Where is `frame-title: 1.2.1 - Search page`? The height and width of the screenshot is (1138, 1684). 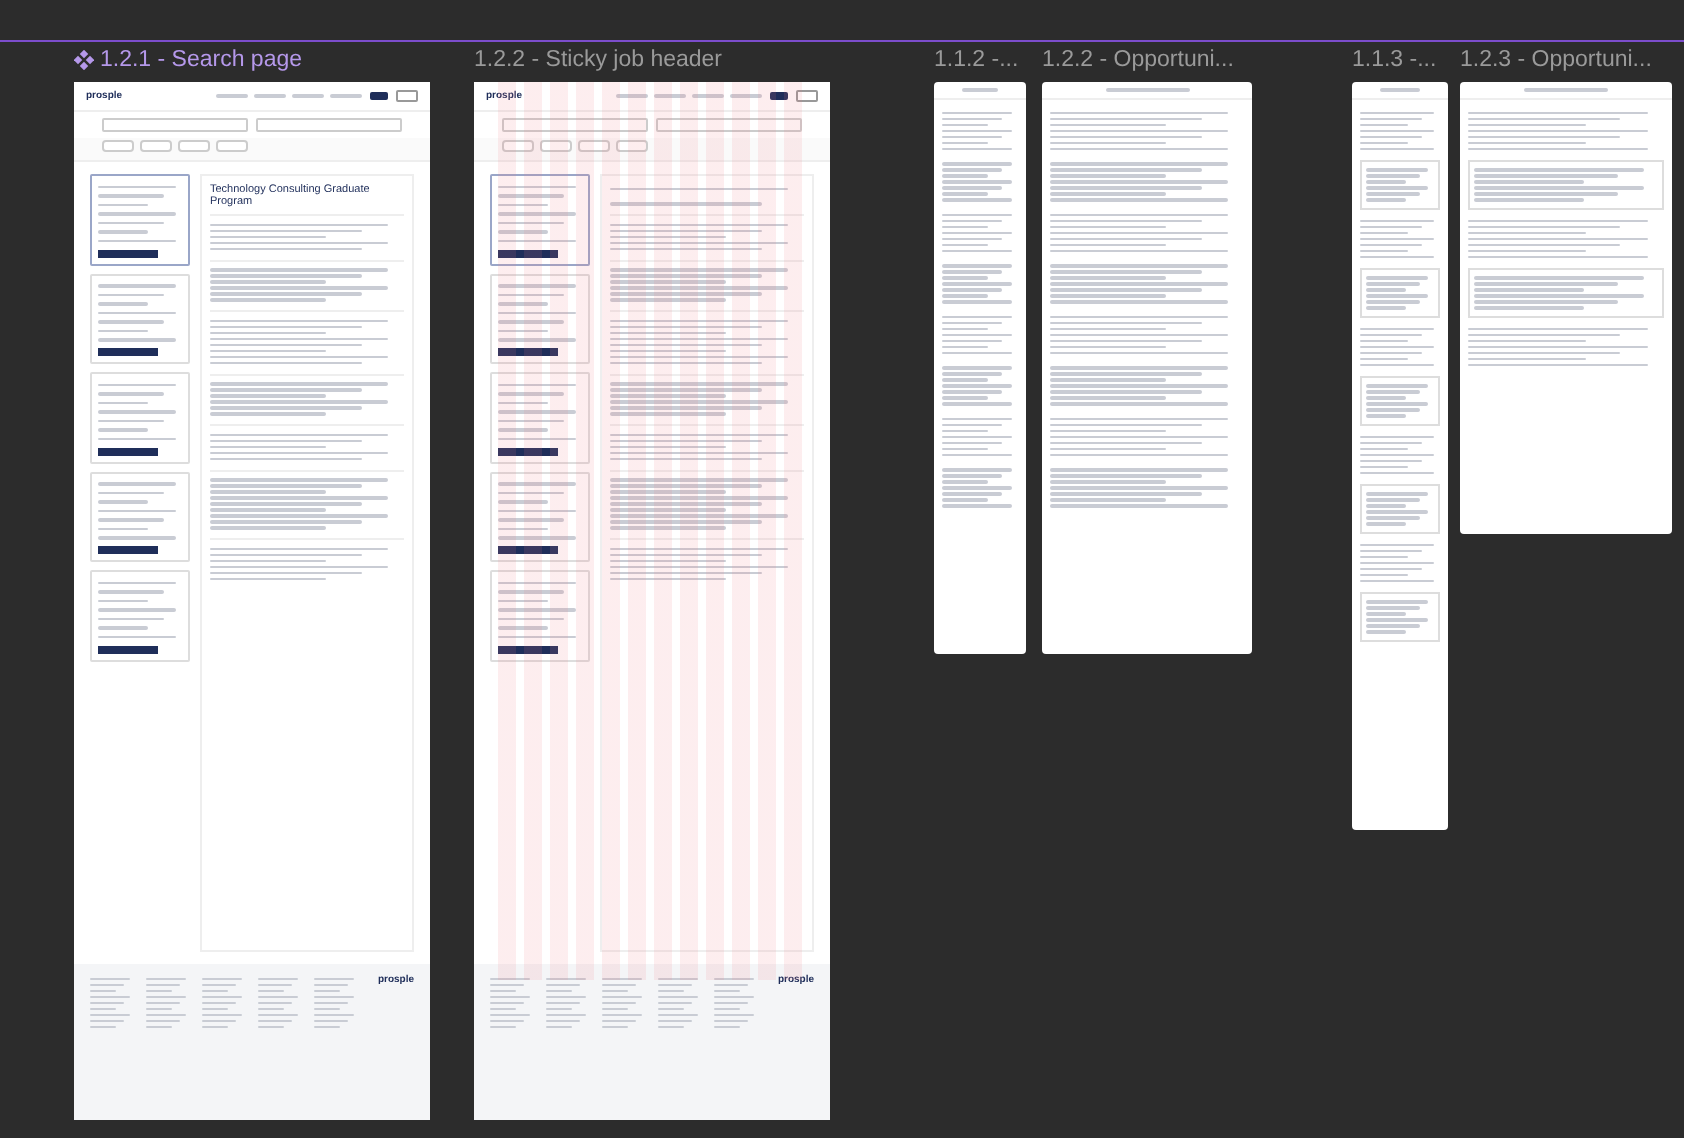 frame-title: 1.2.1 - Search page is located at coordinates (201, 60).